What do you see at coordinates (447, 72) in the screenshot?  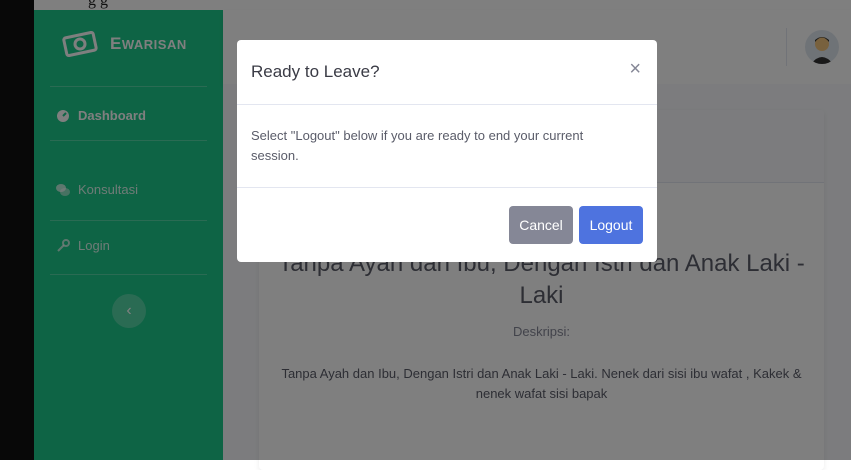 I see `modal-header: Ready to Leave? ×` at bounding box center [447, 72].